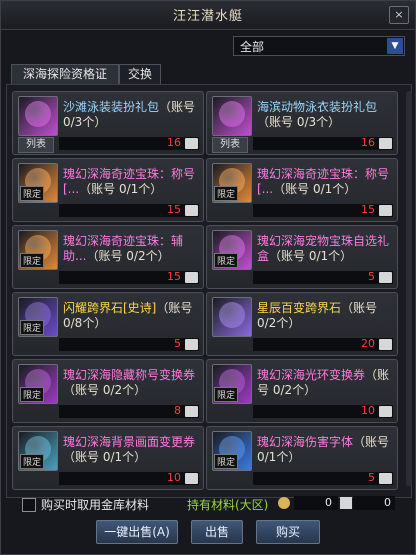  What do you see at coordinates (129, 375) in the screenshot?
I see `item-name-text: 瑰幻深海隐藏称号变换券` at bounding box center [129, 375].